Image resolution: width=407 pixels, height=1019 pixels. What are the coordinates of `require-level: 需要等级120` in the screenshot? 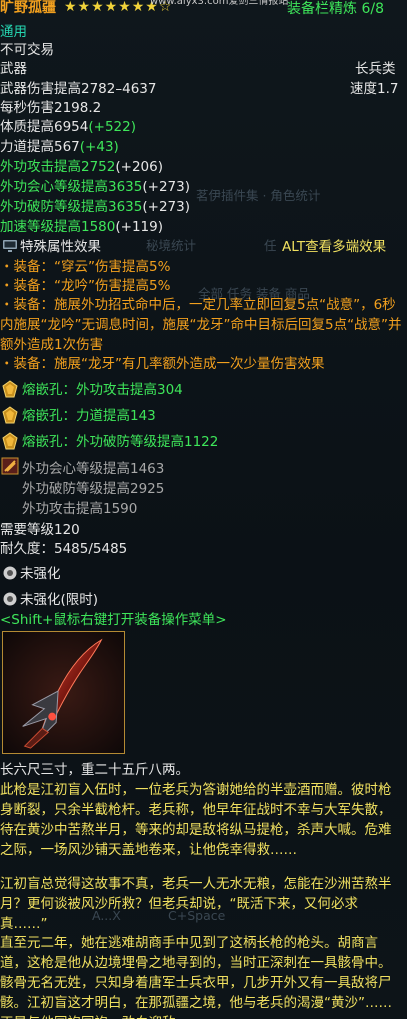 It's located at (40, 530).